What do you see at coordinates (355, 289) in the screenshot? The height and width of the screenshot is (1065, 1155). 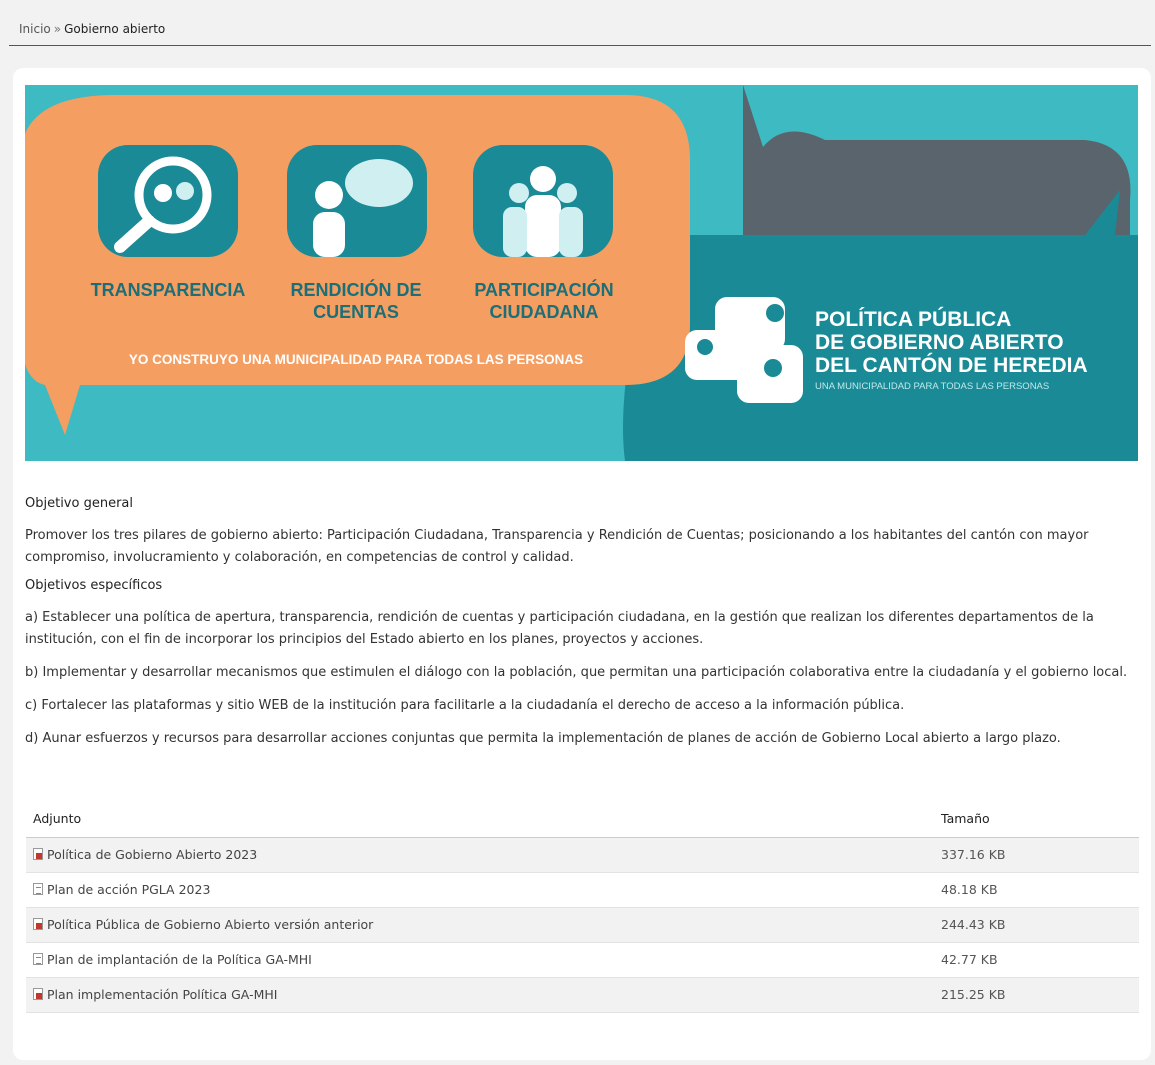 I see `pillar-accountability-label-line1: RENDICIÓN DE` at bounding box center [355, 289].